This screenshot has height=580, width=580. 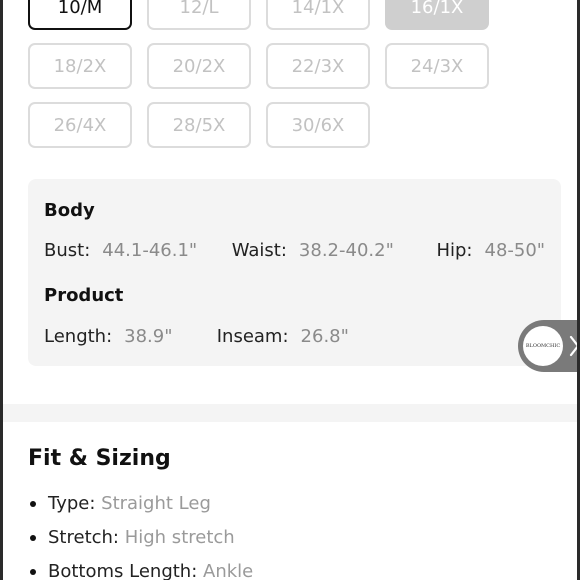 What do you see at coordinates (318, 15) in the screenshot?
I see `size-option-14-1x: 14/1X` at bounding box center [318, 15].